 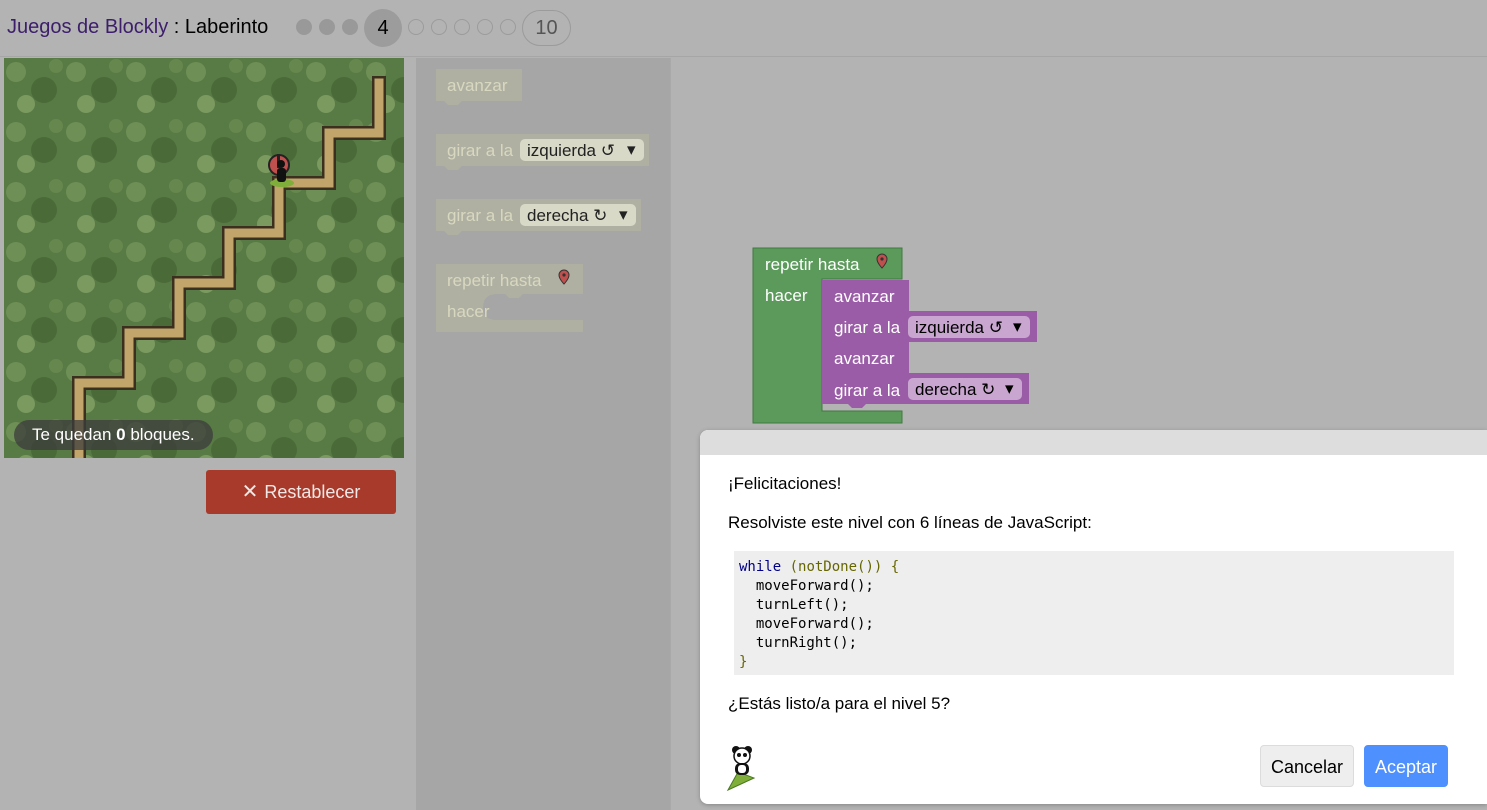 I want to click on level-2-link, so click(x=327, y=27).